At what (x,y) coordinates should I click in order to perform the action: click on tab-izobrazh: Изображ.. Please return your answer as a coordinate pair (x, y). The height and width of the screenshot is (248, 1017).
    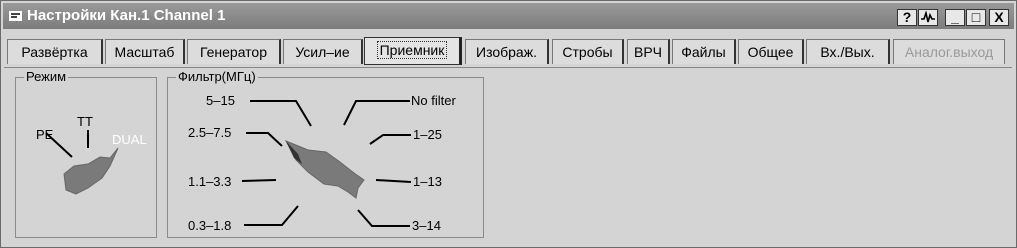
    Looking at the image, I should click on (507, 51).